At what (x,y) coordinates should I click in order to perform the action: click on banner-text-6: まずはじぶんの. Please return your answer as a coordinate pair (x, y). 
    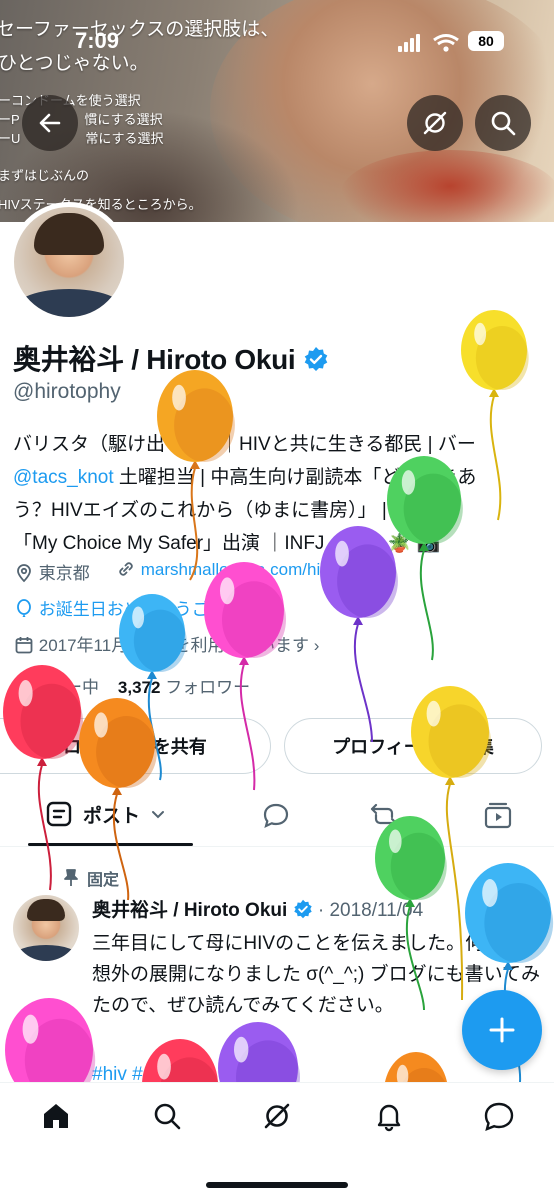
    Looking at the image, I should click on (45, 175).